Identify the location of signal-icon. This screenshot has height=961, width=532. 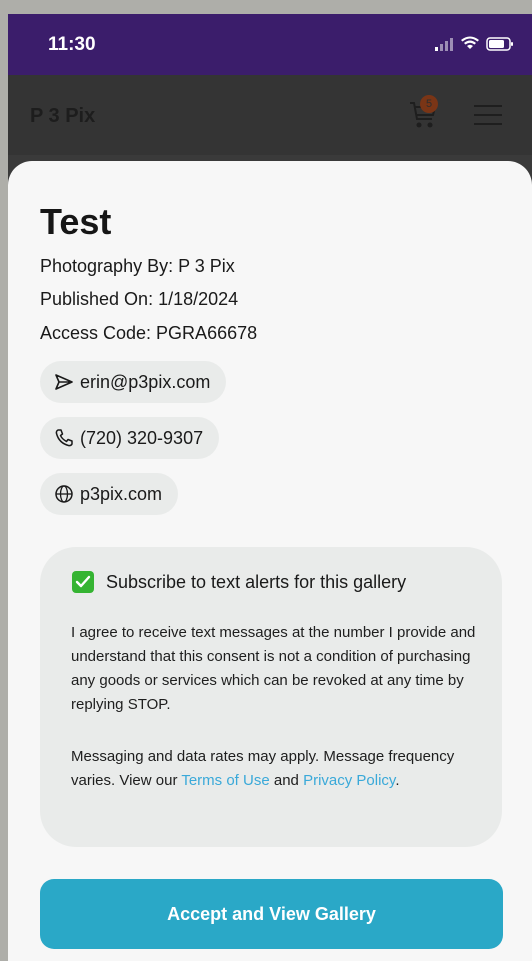
(444, 44).